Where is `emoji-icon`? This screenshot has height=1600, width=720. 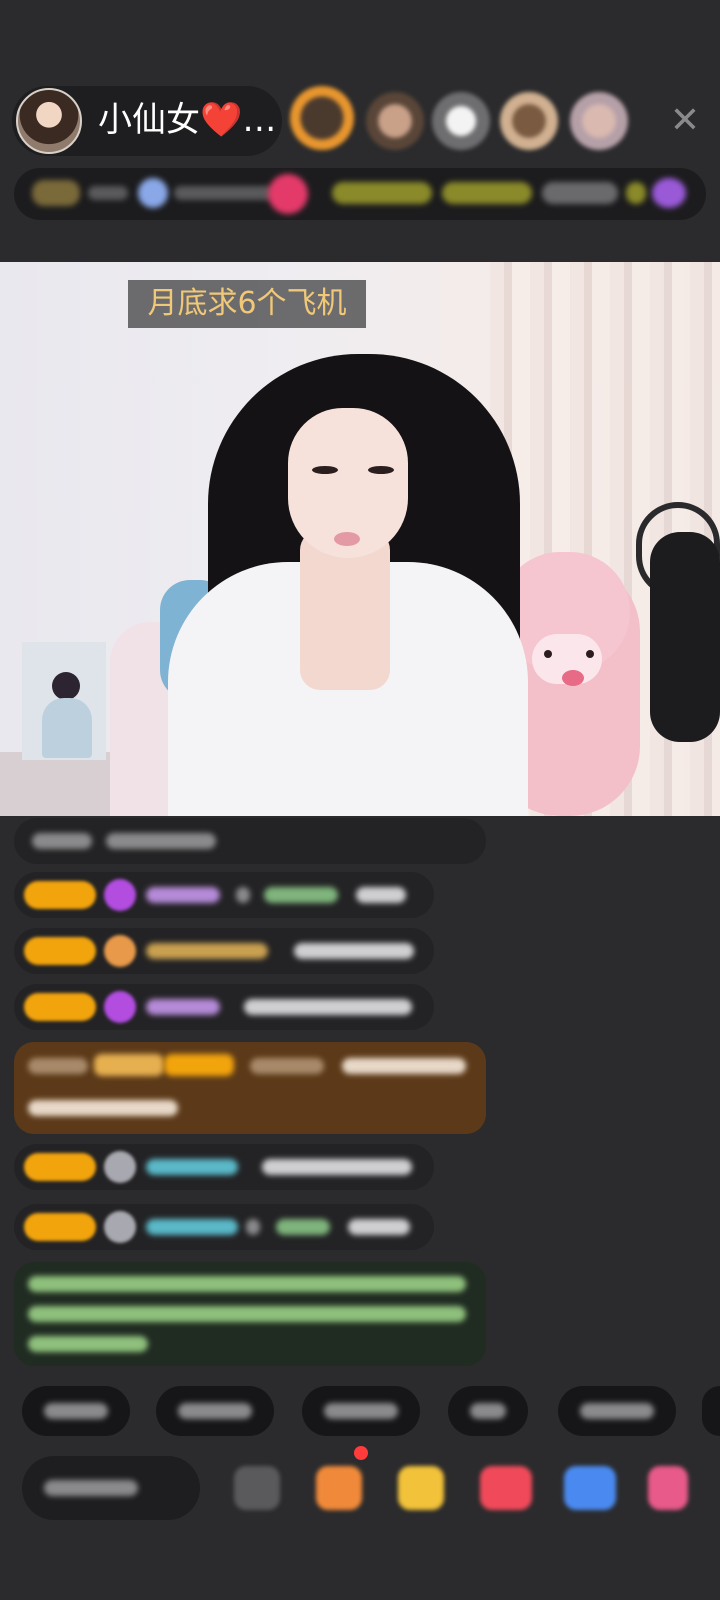
emoji-icon is located at coordinates (257, 1488).